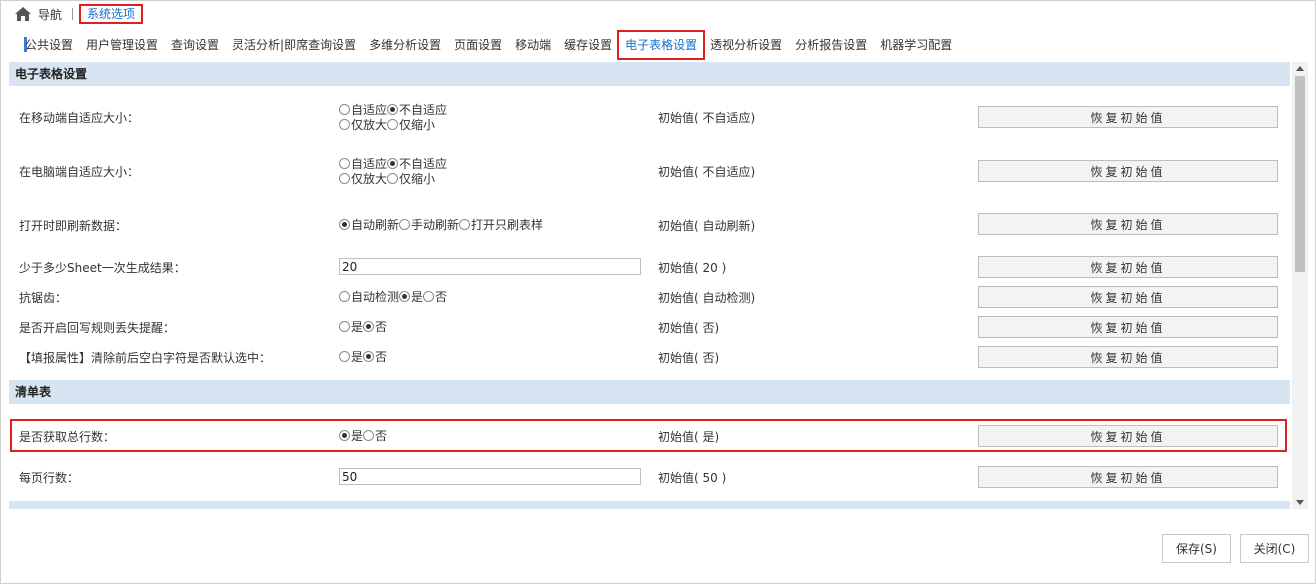  What do you see at coordinates (1300, 502) in the screenshot?
I see `scroll-down-icon` at bounding box center [1300, 502].